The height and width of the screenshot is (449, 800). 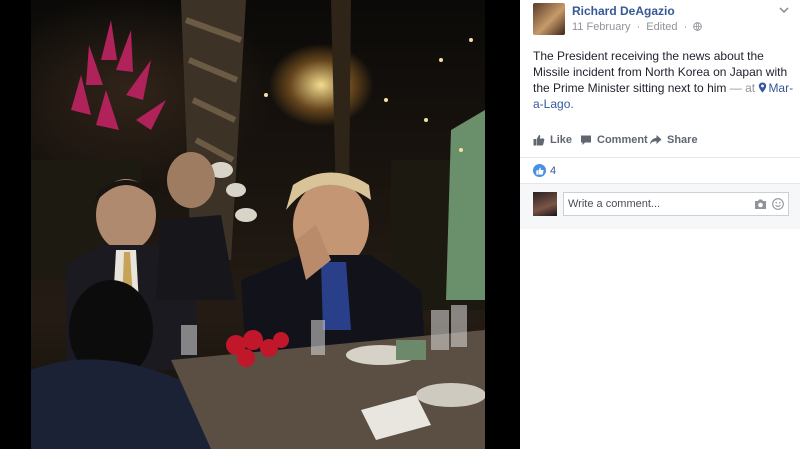 I want to click on edited-label: Edited, so click(x=661, y=27).